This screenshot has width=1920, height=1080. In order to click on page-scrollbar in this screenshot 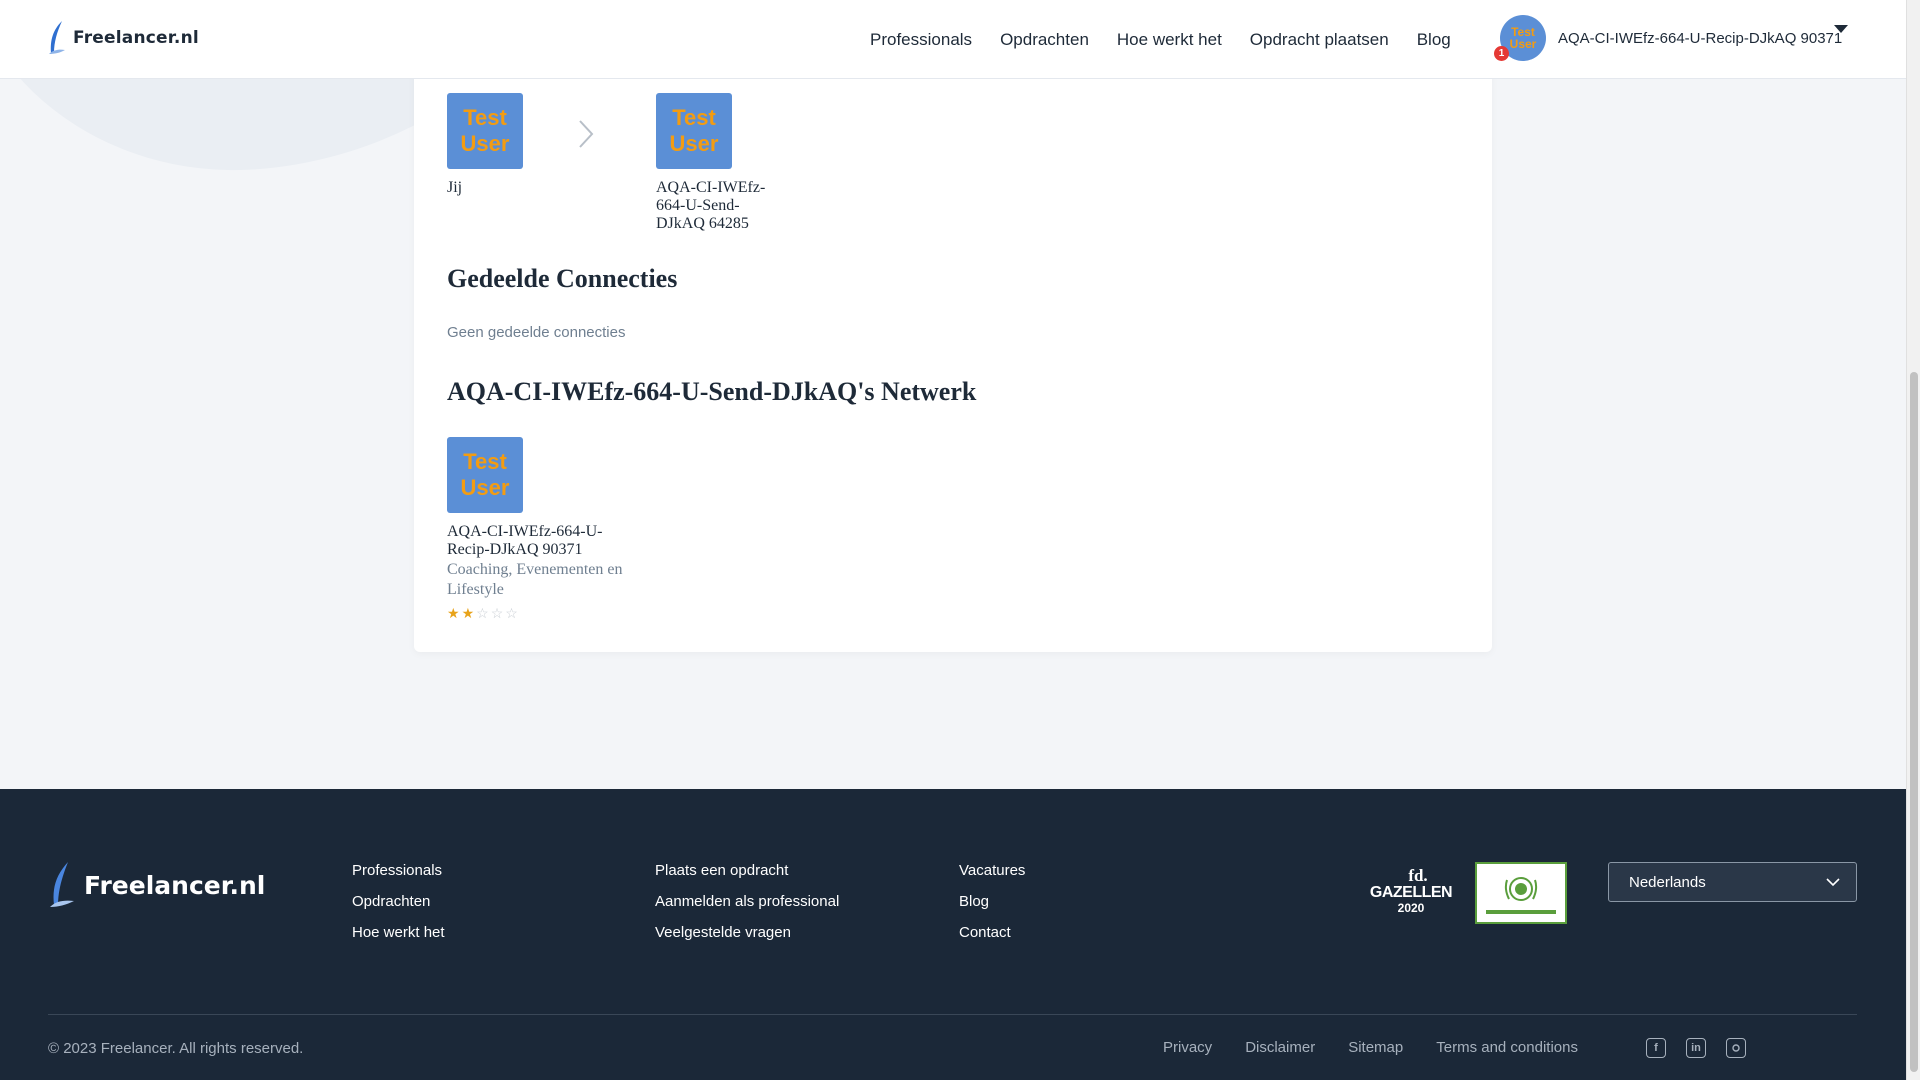, I will do `click(1913, 540)`.